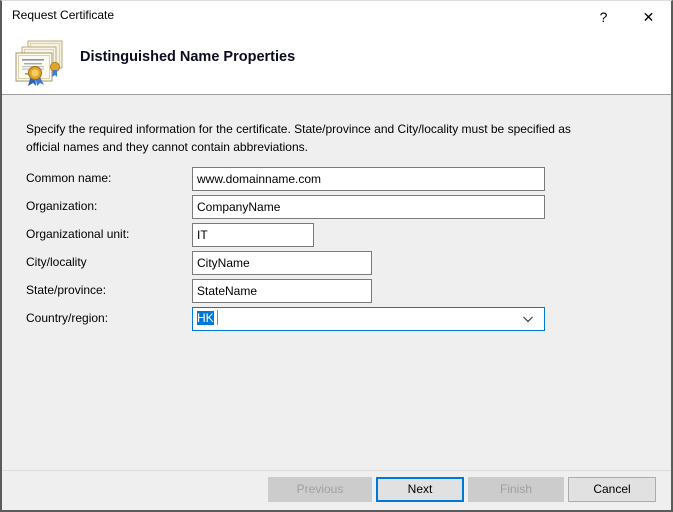 The image size is (673, 512). What do you see at coordinates (368, 319) in the screenshot?
I see `country-region-combobox: HK` at bounding box center [368, 319].